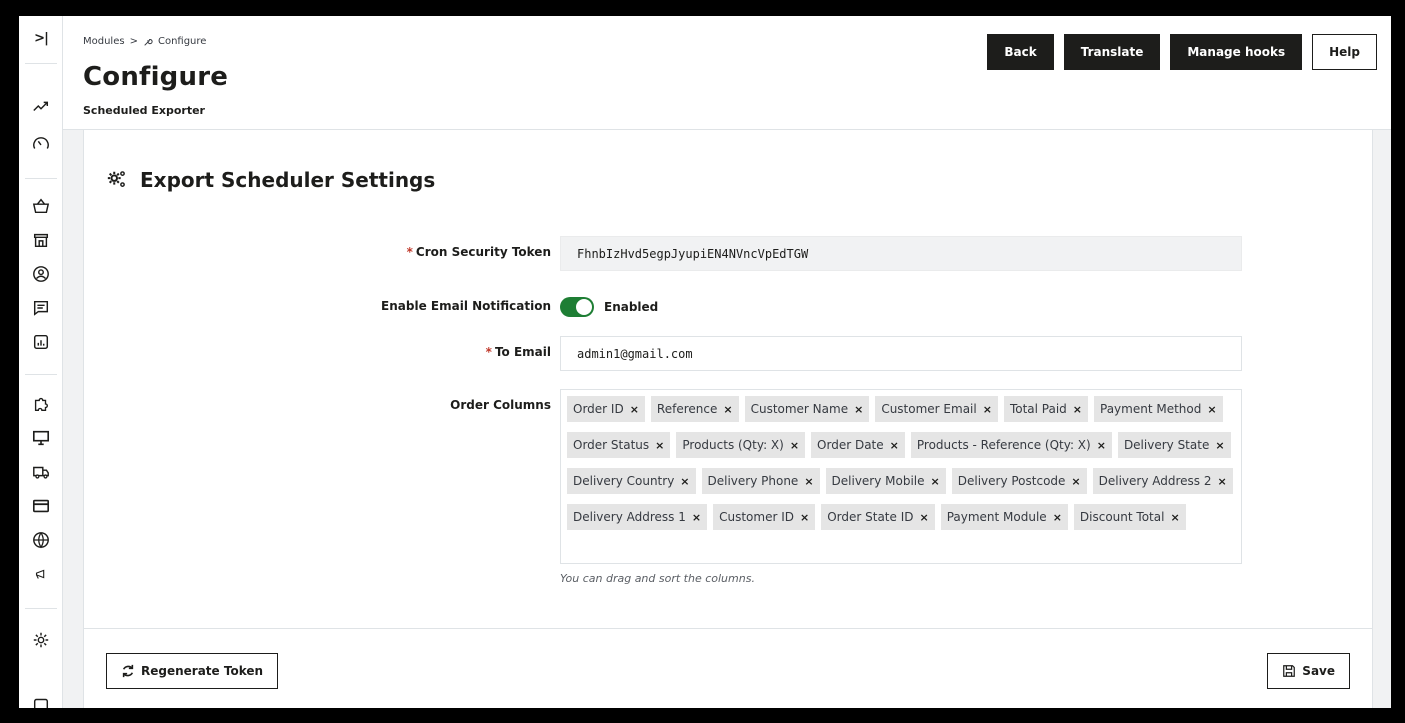 The width and height of the screenshot is (1405, 723). What do you see at coordinates (116, 179) in the screenshot?
I see `cogs-icon` at bounding box center [116, 179].